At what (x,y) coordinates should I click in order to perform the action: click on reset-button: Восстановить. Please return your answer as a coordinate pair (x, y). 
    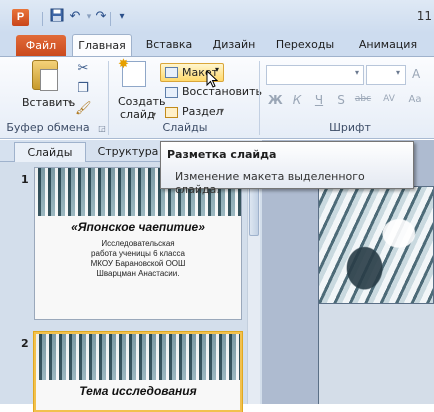
    Looking at the image, I should click on (222, 91).